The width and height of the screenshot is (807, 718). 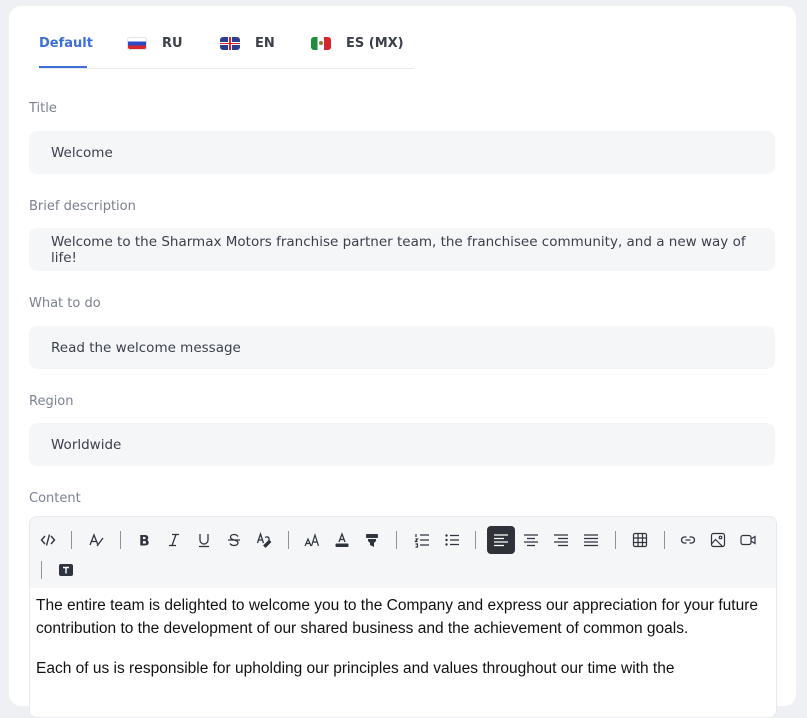 I want to click on table-icon, so click(x=640, y=540).